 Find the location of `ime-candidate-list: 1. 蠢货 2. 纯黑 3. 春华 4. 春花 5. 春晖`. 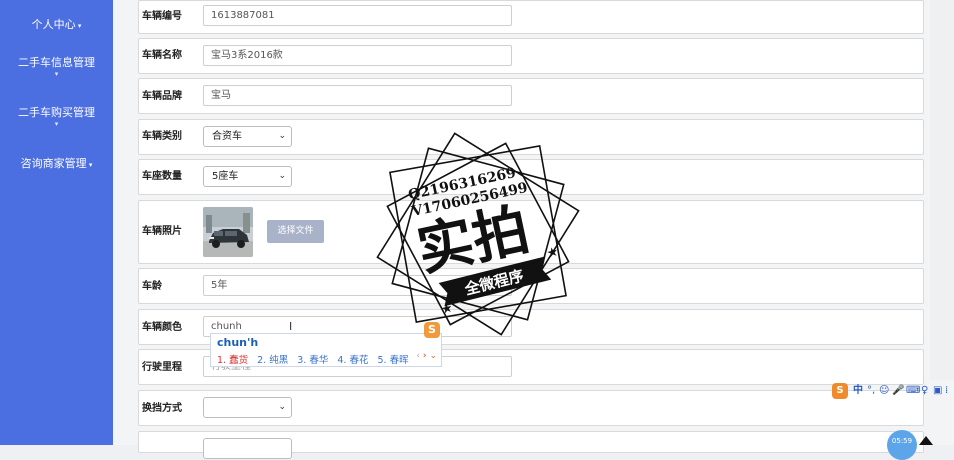

ime-candidate-list: 1. 蠢货 2. 纯黑 3. 春华 4. 春花 5. 春晖 is located at coordinates (316, 359).